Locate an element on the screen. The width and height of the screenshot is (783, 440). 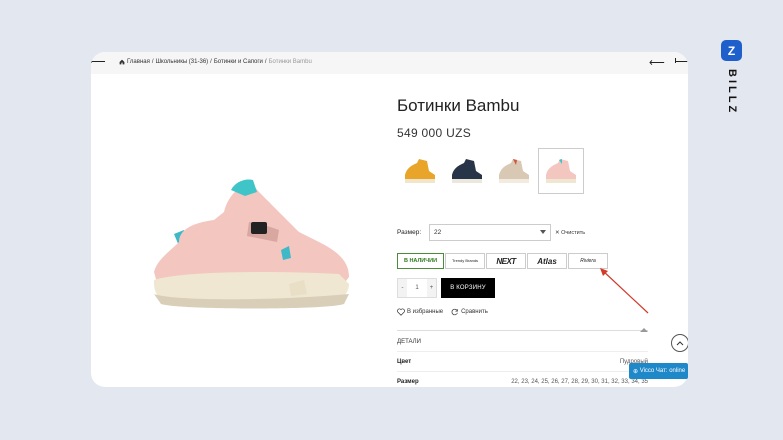
next-logo-text: NEXT is located at coordinates (506, 261).